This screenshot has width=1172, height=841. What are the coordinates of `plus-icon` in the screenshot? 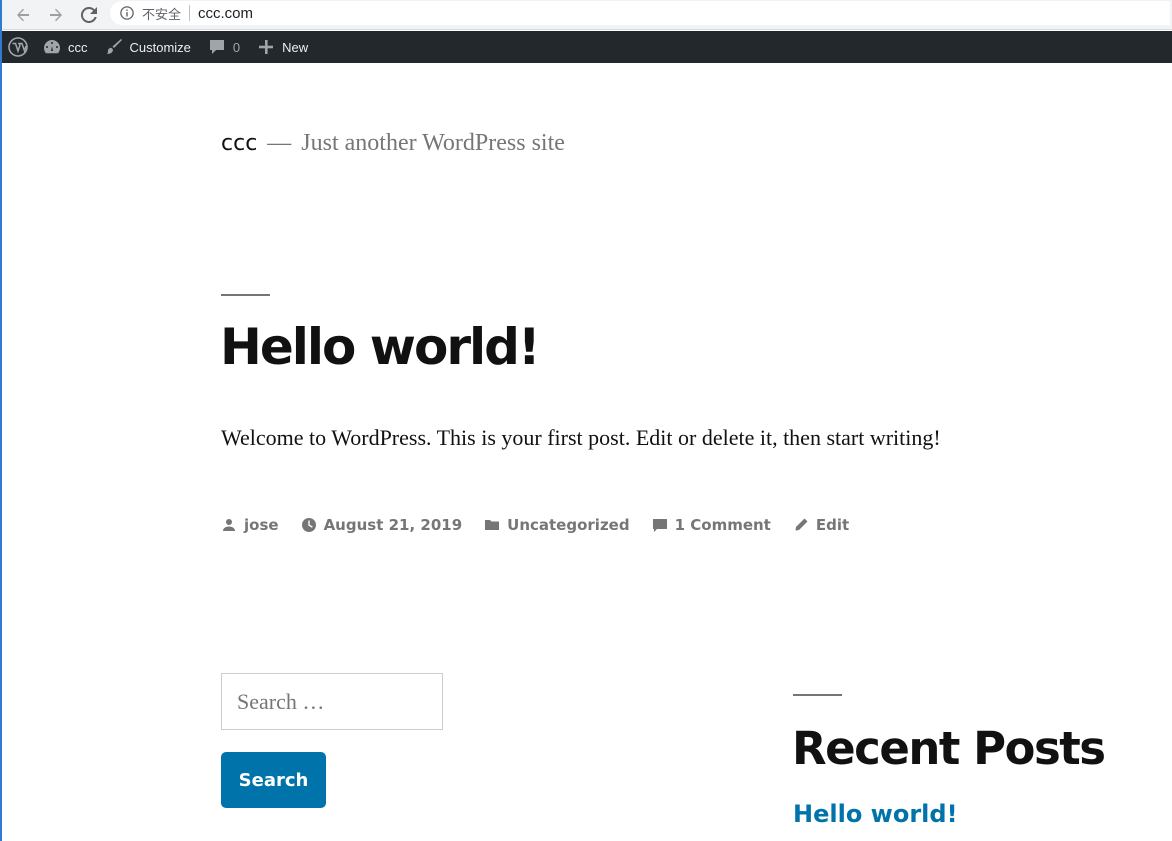 It's located at (266, 47).